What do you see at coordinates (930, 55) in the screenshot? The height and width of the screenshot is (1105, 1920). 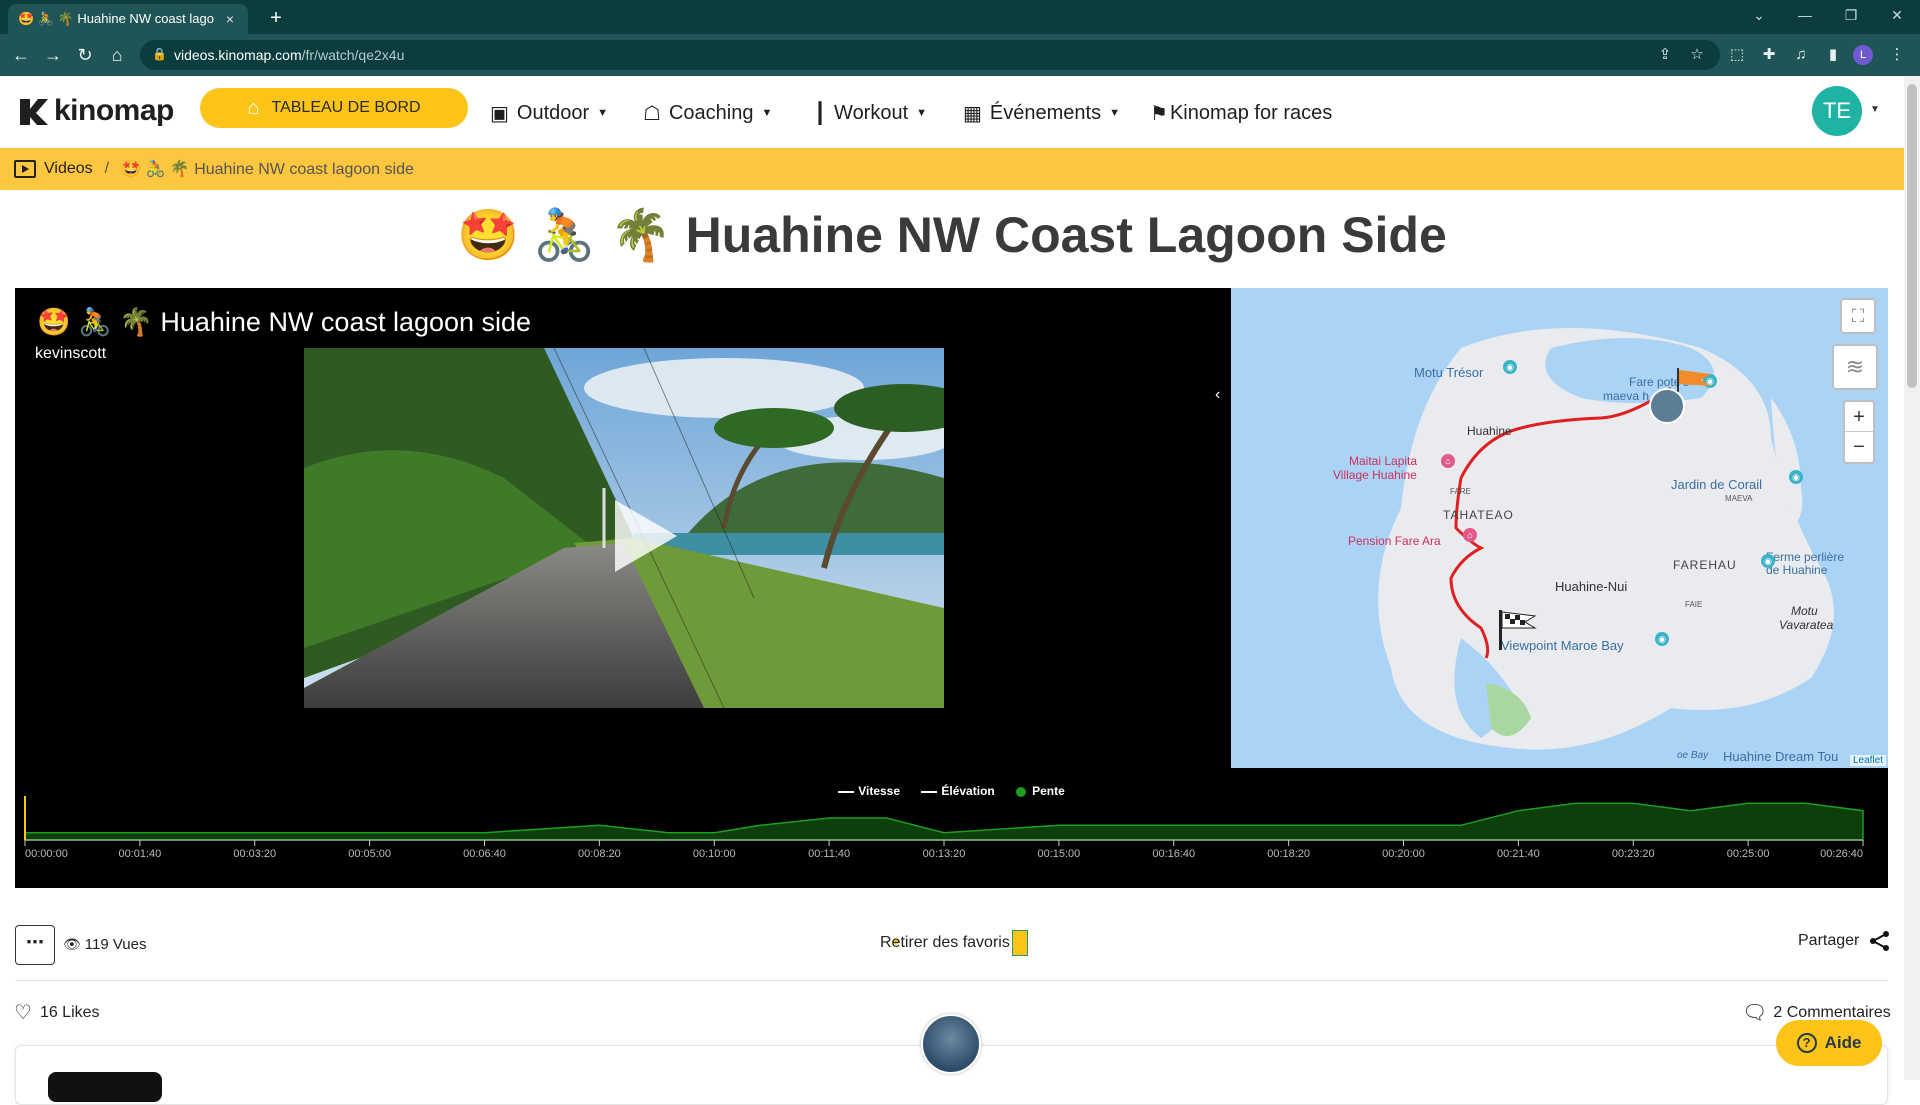 I see `url-field: 🔒 videos.kinomap.com/fr/watch/qe2x4u` at bounding box center [930, 55].